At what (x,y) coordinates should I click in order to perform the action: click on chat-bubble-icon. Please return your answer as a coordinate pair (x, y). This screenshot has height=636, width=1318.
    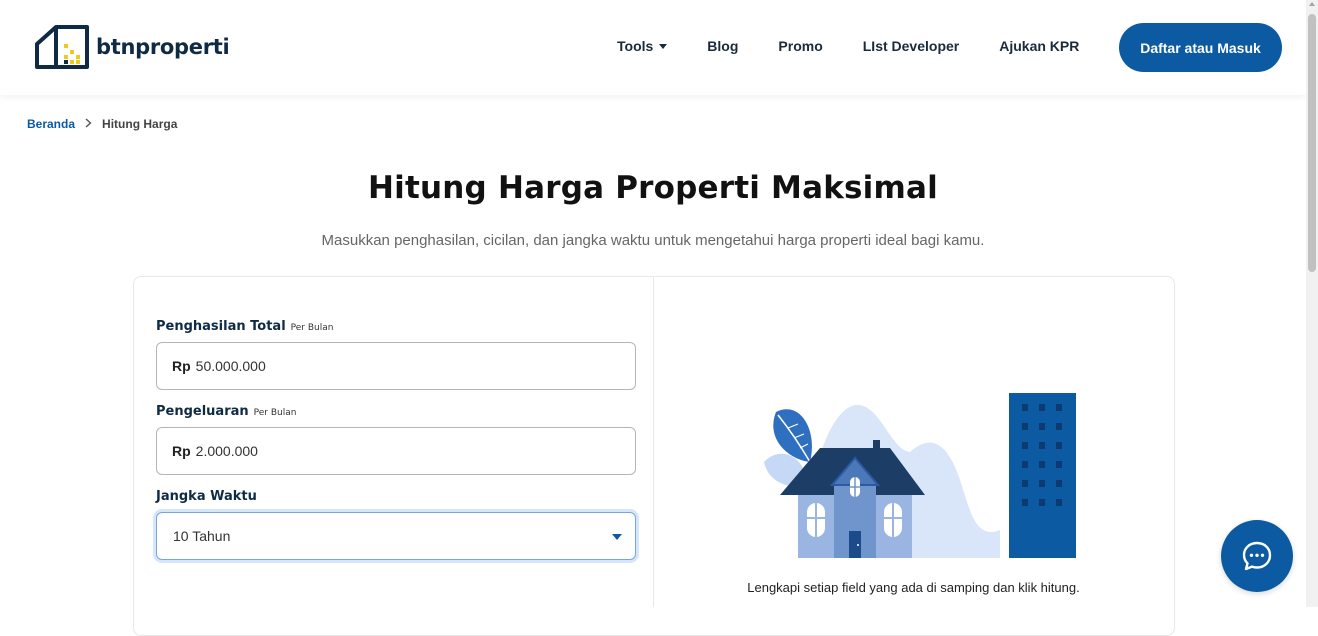
    Looking at the image, I should click on (1257, 556).